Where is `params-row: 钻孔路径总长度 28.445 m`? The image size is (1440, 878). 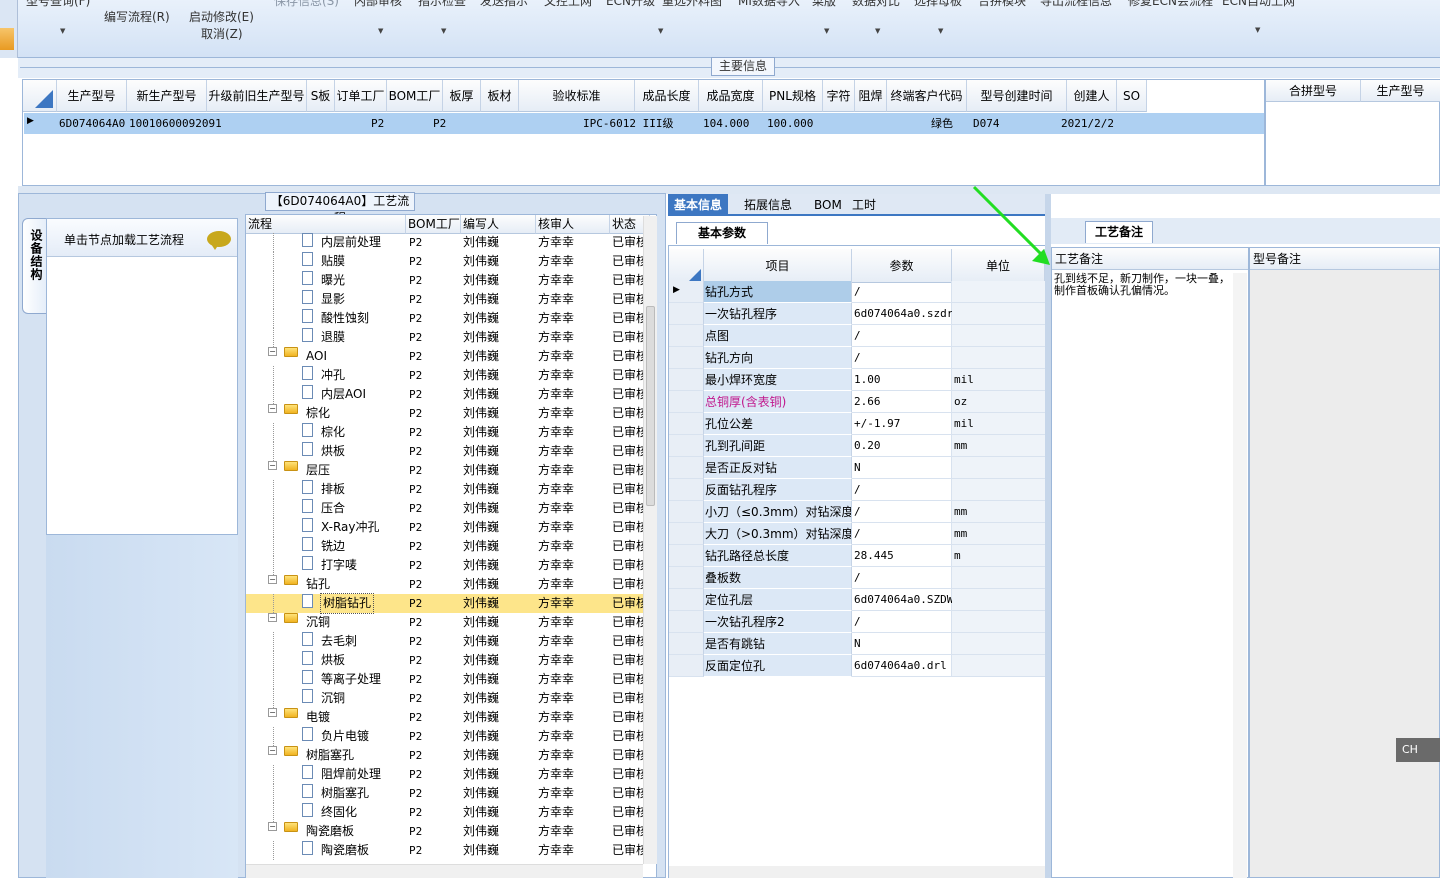 params-row: 钻孔路径总长度 28.445 m is located at coordinates (857, 556).